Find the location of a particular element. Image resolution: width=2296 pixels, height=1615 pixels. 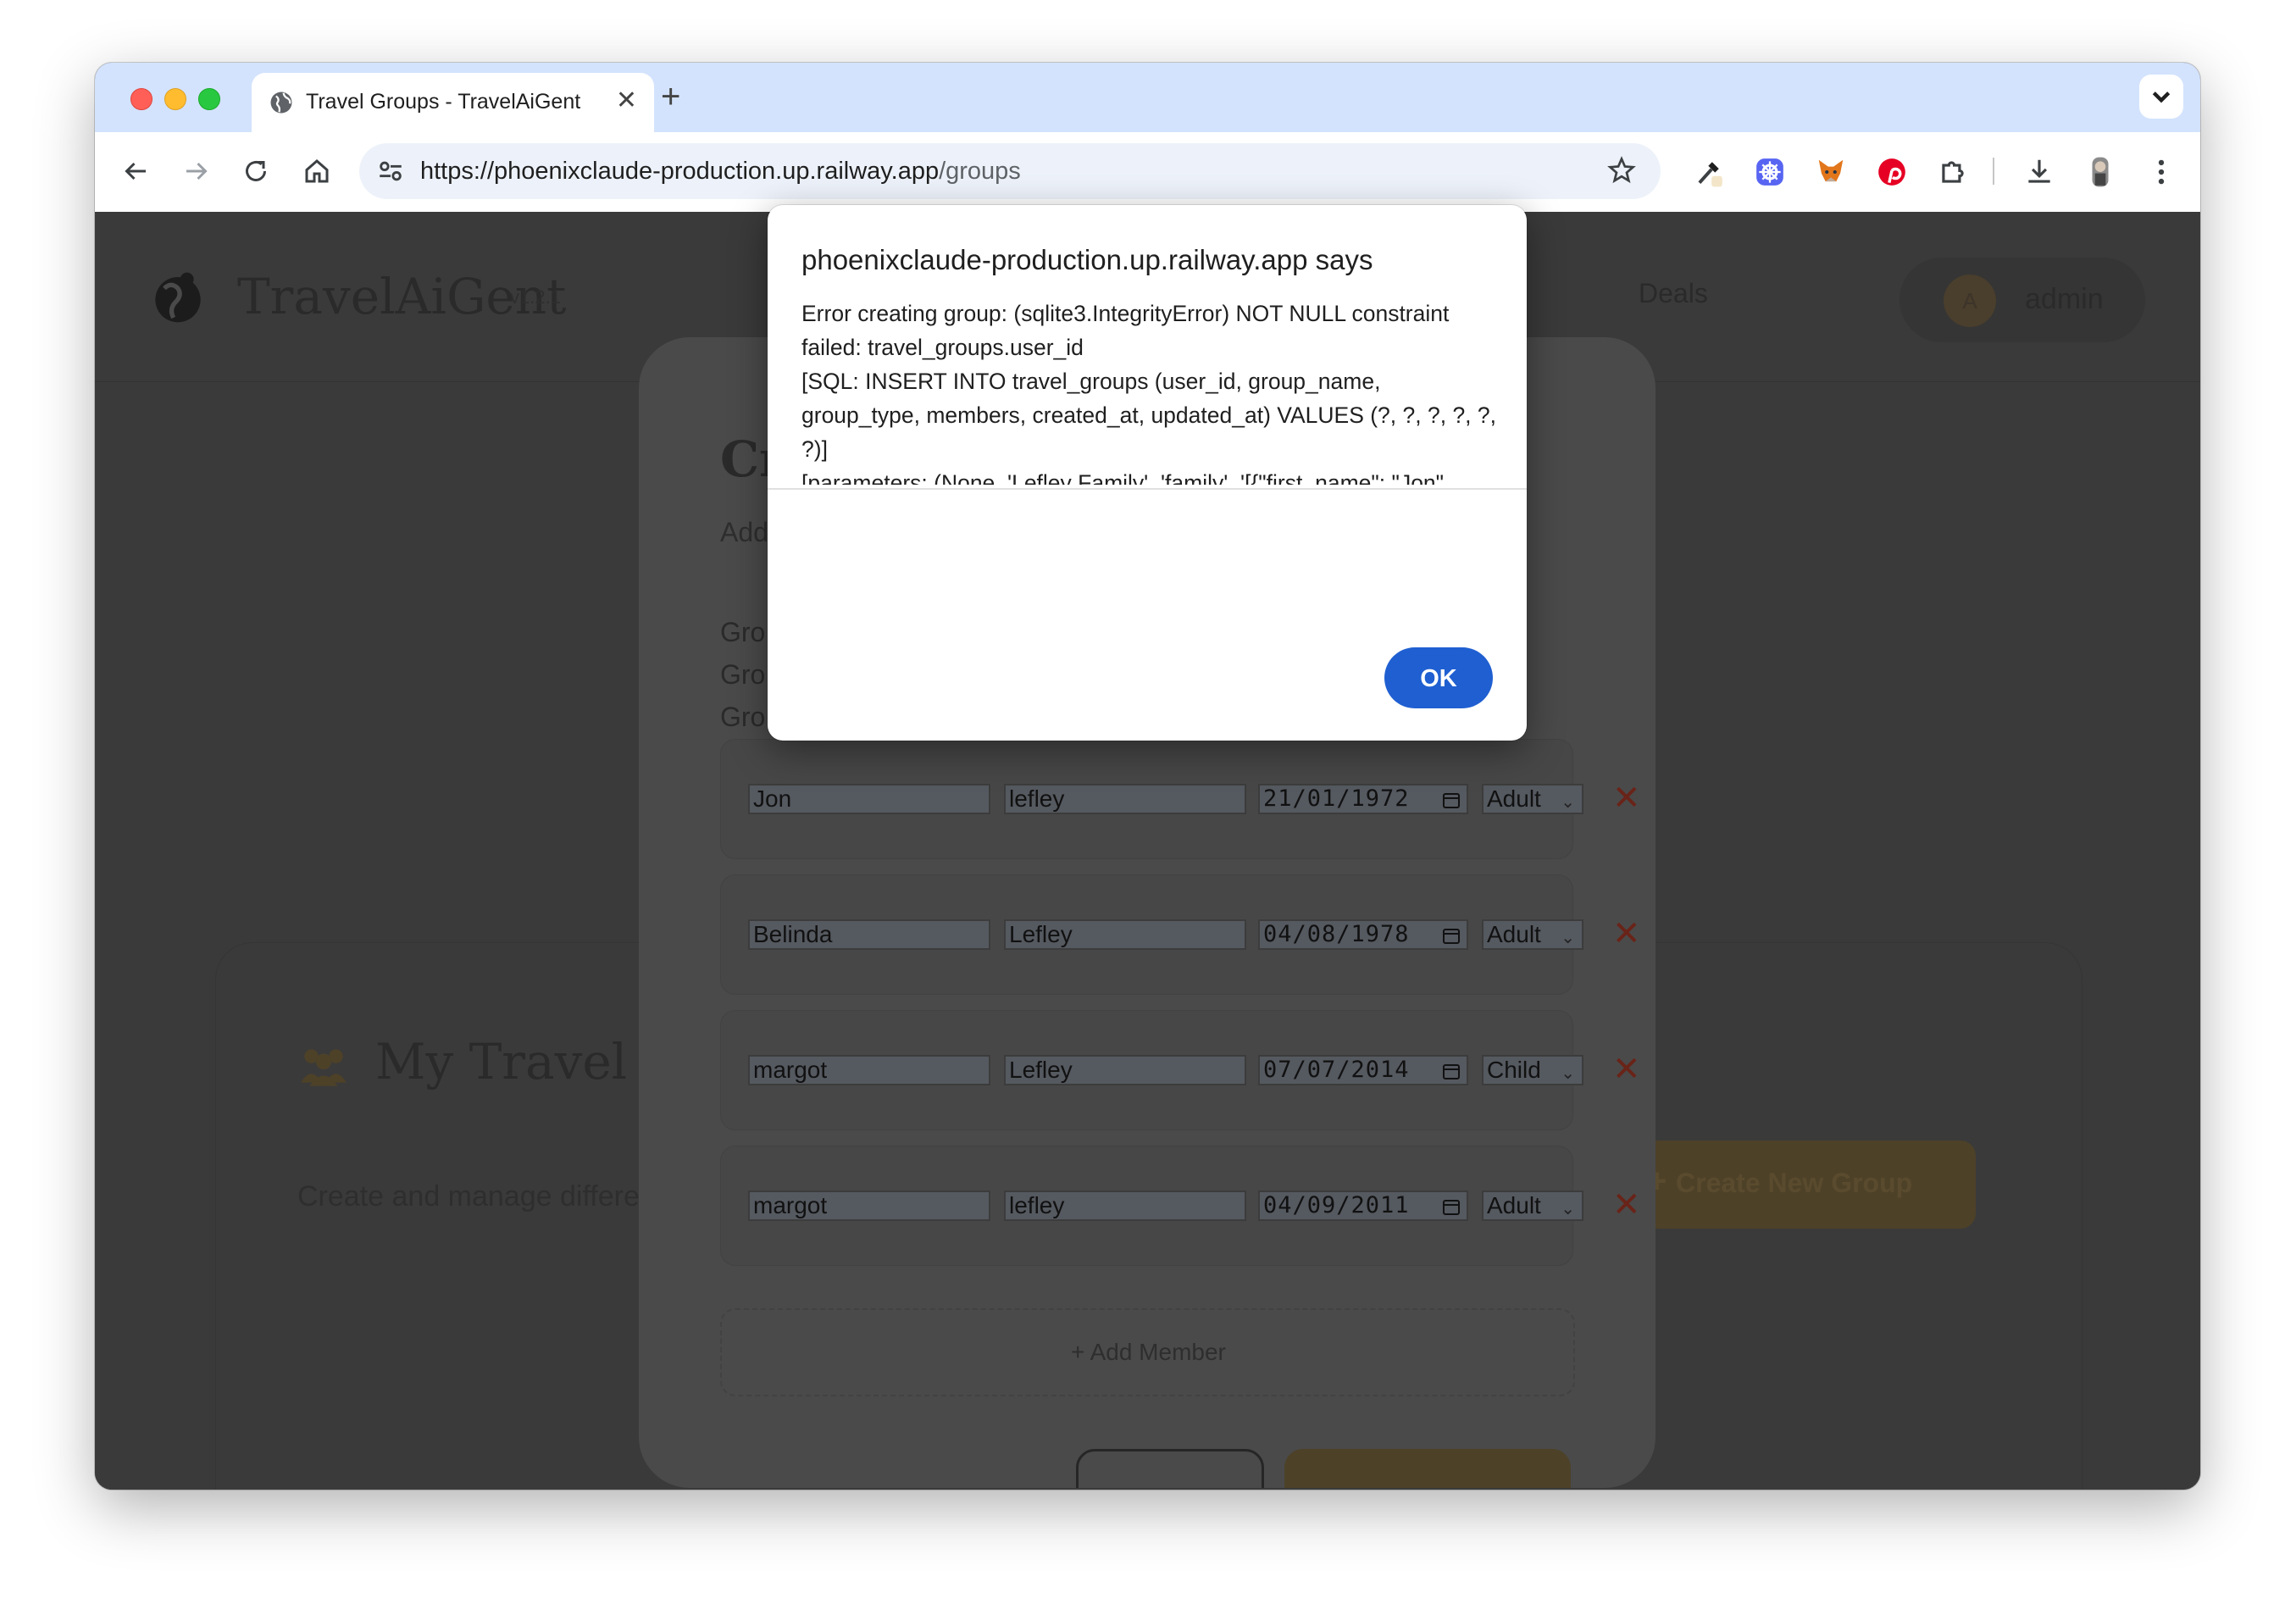

create-group-button is located at coordinates (1427, 1468).